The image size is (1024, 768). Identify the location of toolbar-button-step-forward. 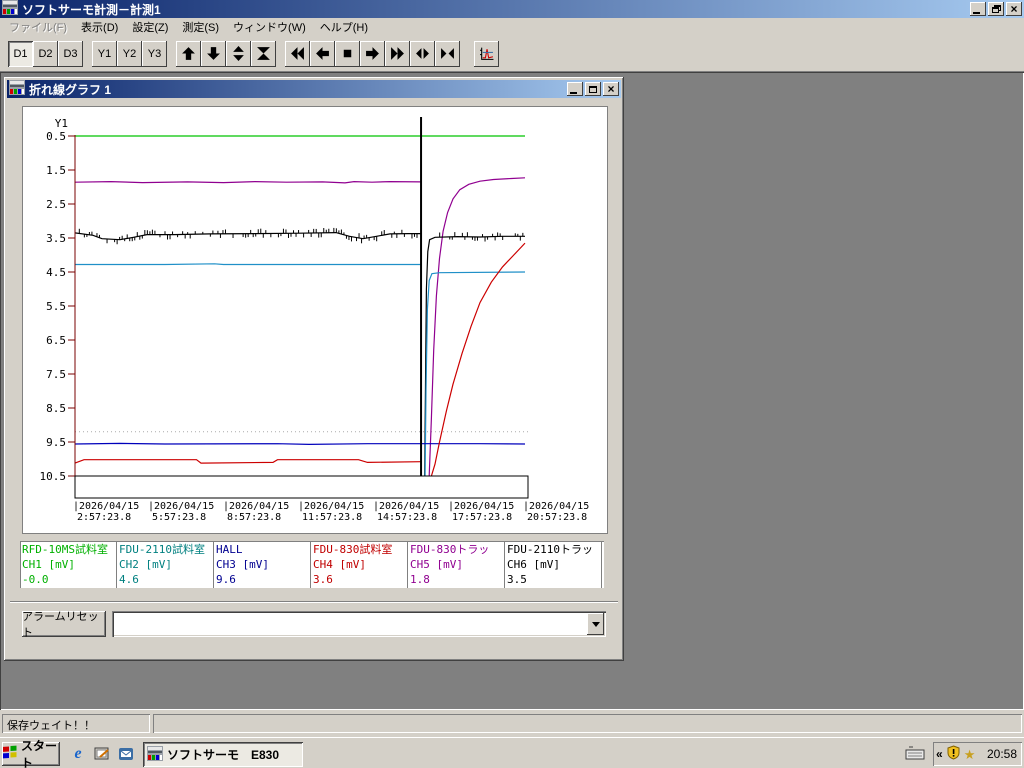
(372, 53).